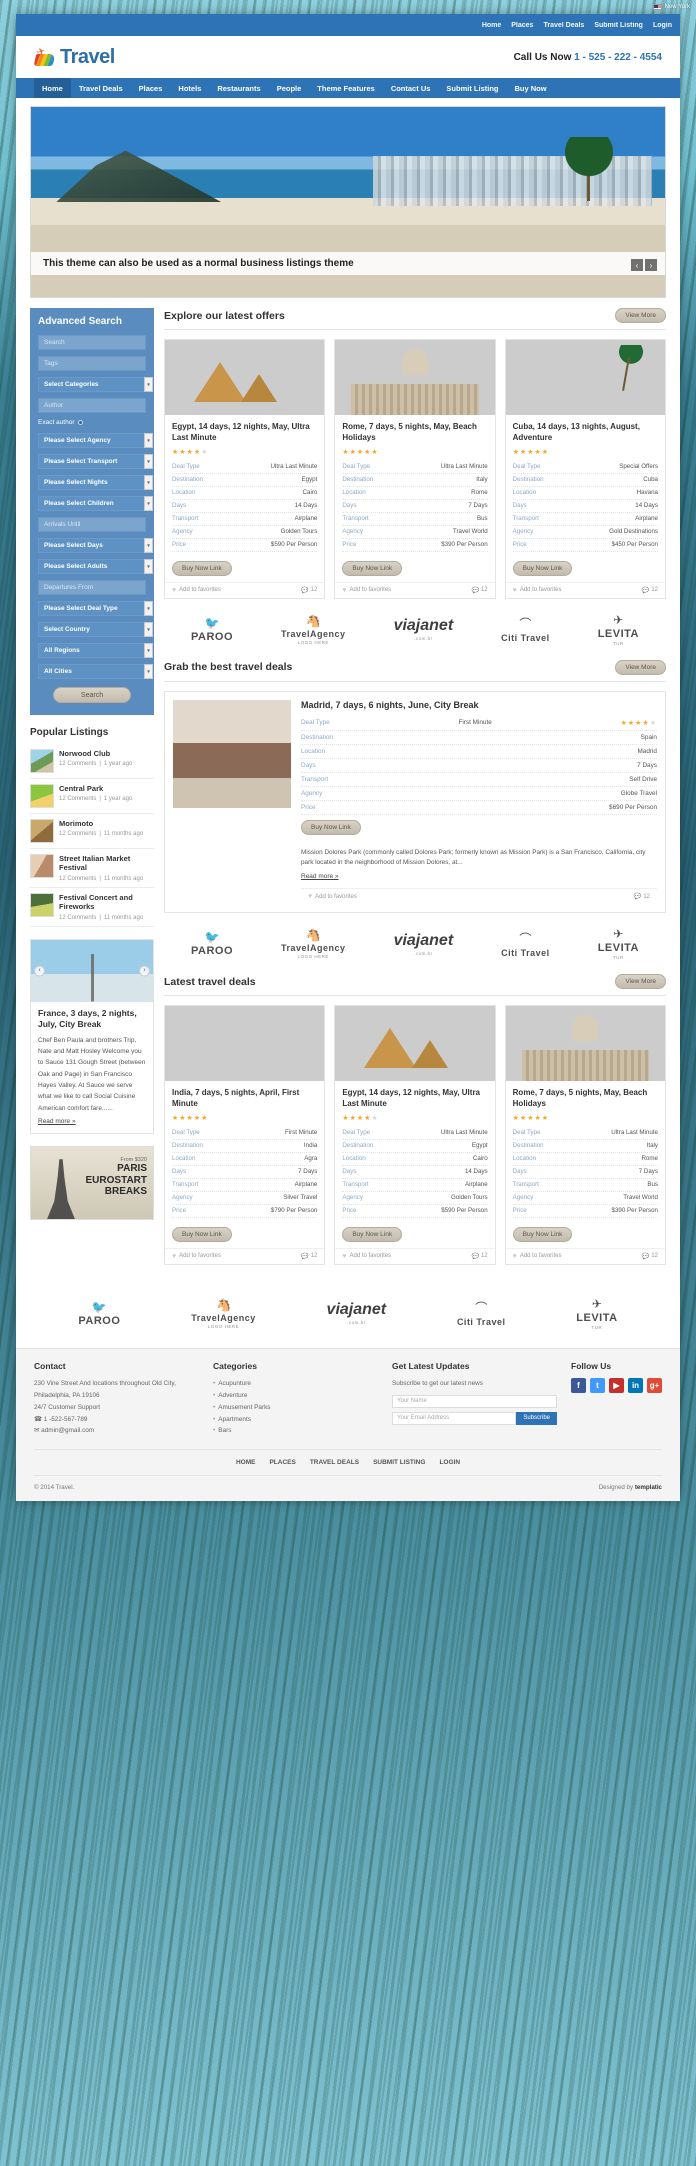 The width and height of the screenshot is (696, 2166). Describe the element at coordinates (295, 1408) in the screenshot. I see `footer-category-item: Amusement Parks` at that location.